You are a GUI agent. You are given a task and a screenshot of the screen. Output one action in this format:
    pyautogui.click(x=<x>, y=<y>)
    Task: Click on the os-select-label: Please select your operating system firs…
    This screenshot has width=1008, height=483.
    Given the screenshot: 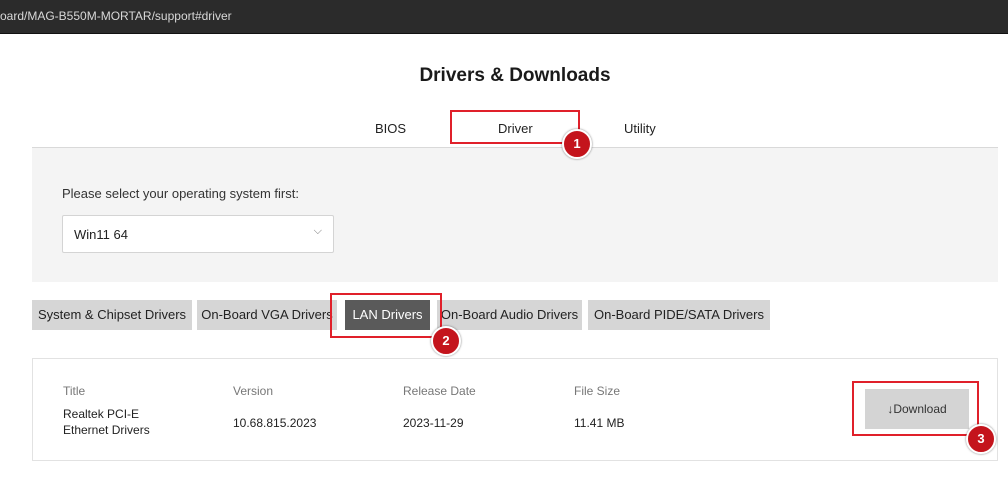 What is the action you would take?
    pyautogui.click(x=180, y=193)
    